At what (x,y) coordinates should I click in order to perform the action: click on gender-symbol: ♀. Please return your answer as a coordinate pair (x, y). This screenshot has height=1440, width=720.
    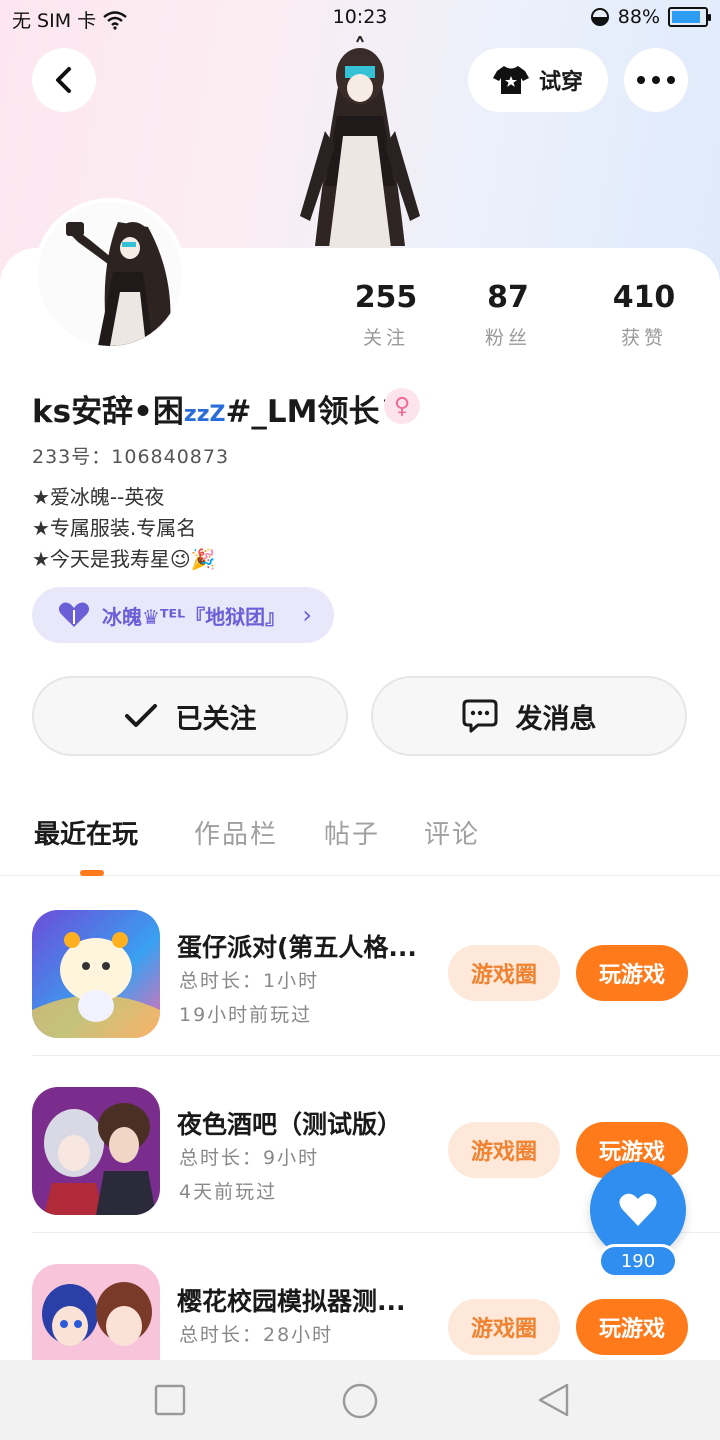
    Looking at the image, I should click on (402, 406).